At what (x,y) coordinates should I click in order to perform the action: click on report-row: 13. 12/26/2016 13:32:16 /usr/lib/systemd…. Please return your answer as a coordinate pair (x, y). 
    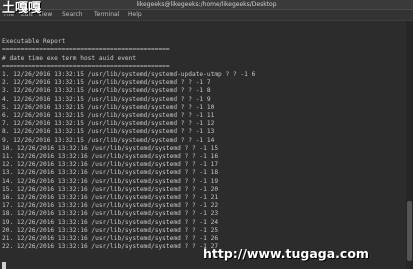
    Looking at the image, I should click on (110, 172).